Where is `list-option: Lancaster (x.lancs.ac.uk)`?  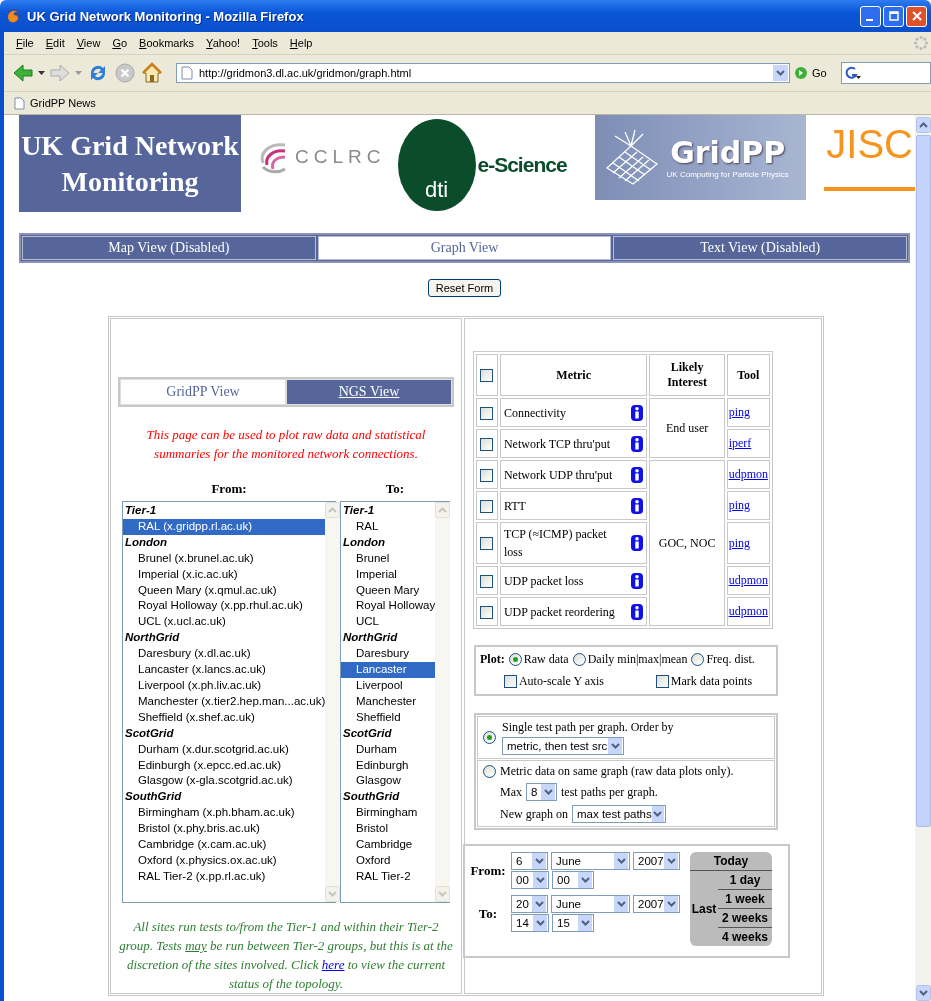
list-option: Lancaster (x.lancs.ac.uk) is located at coordinates (224, 670).